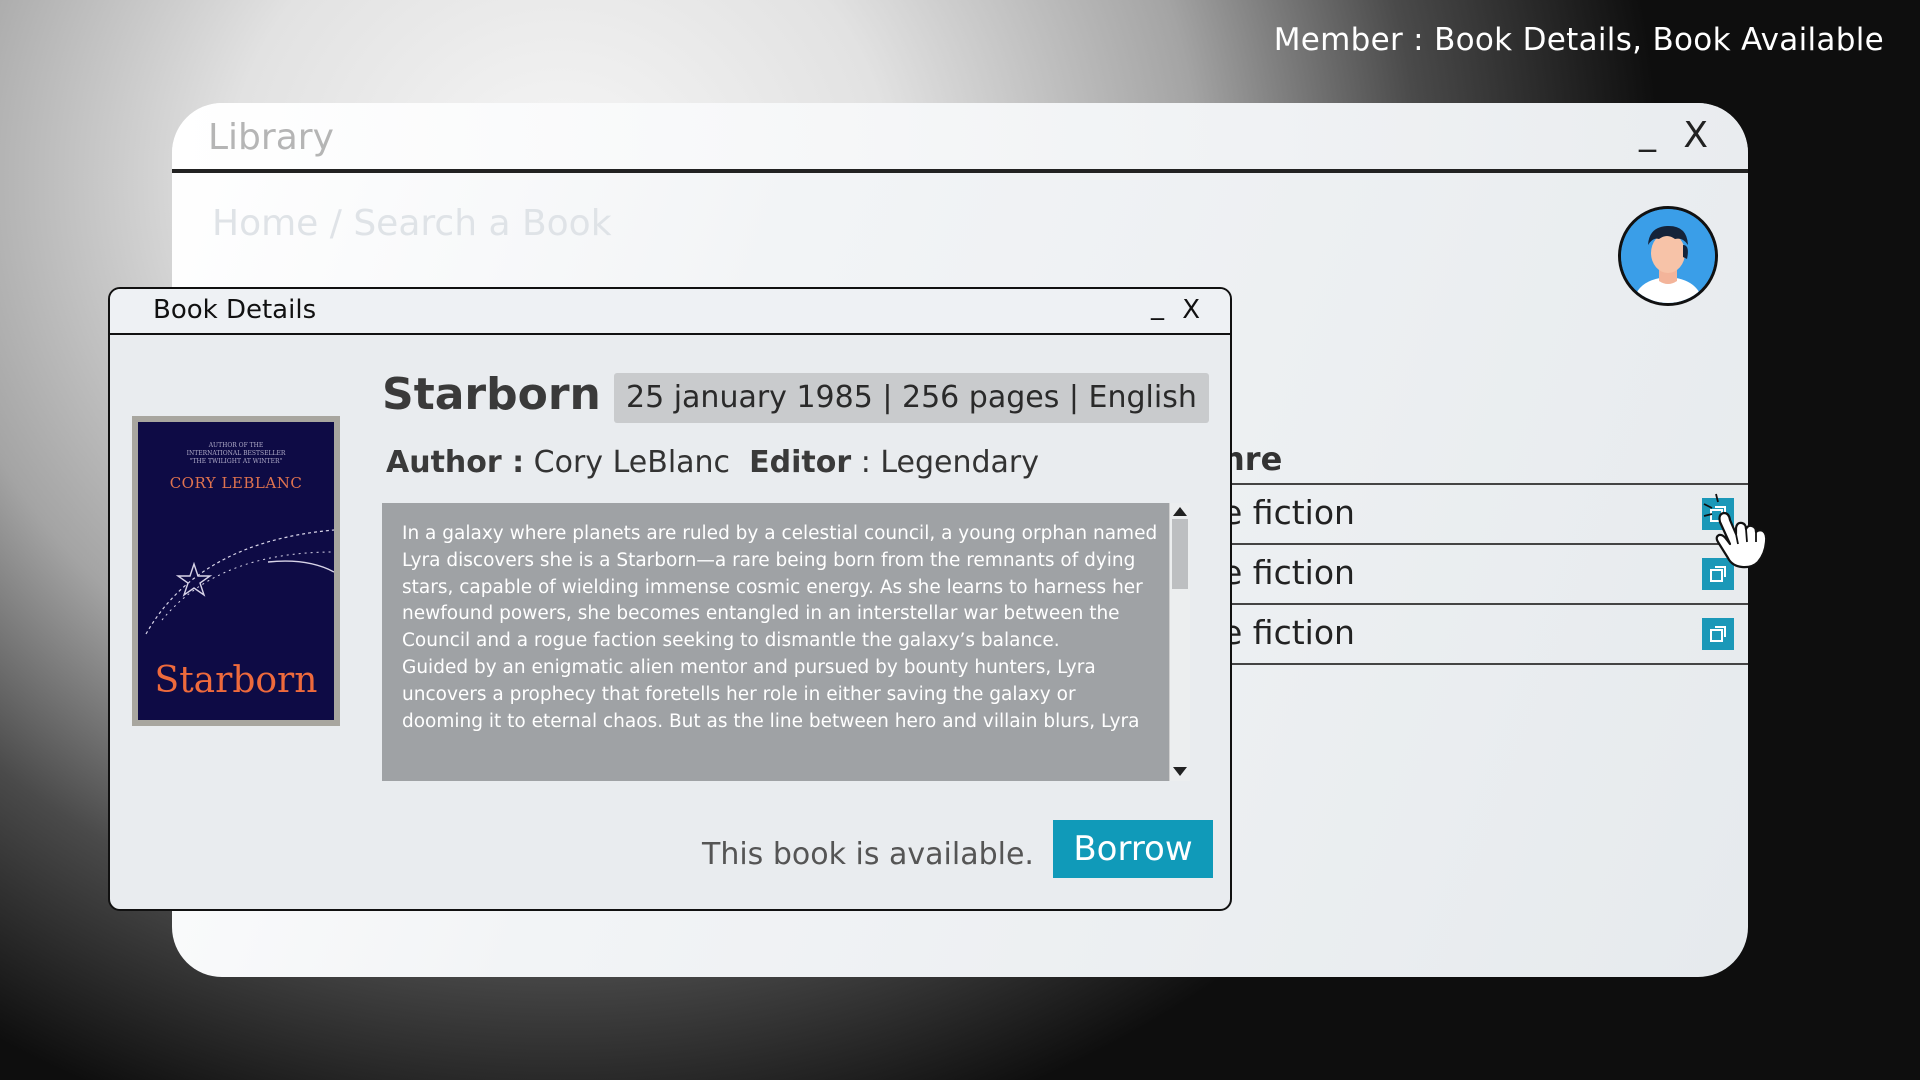 This screenshot has height=1080, width=1920. What do you see at coordinates (800, 462) in the screenshot?
I see `editor-label: Editor` at bounding box center [800, 462].